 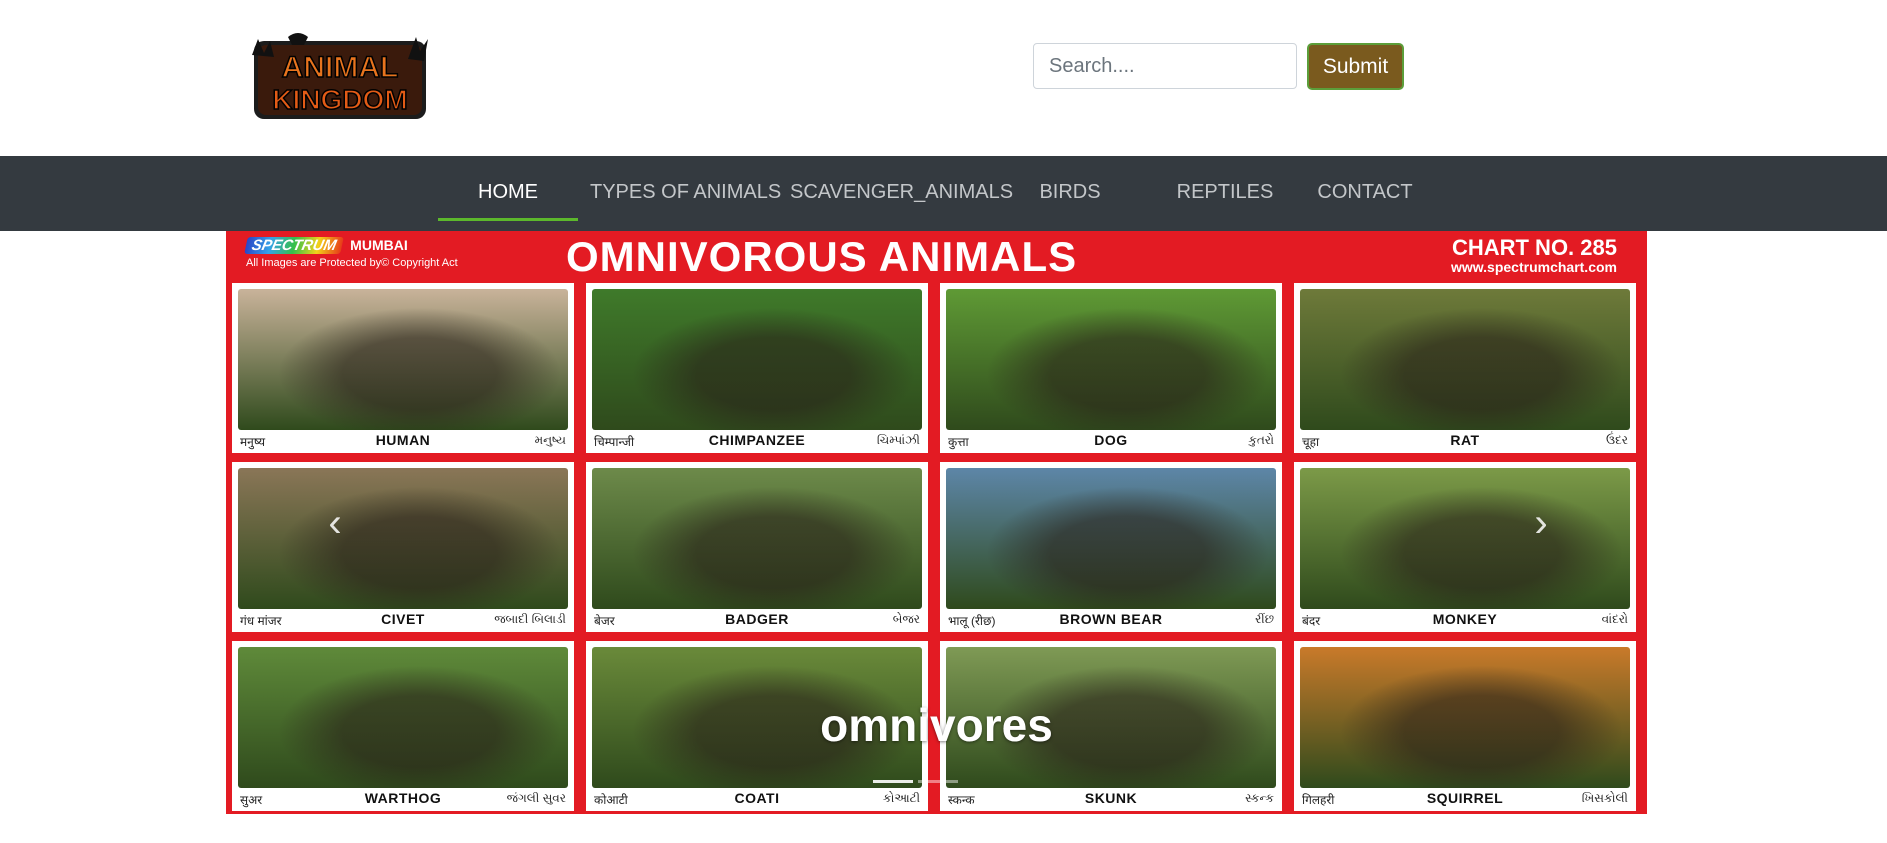 I want to click on animal-name-english: DOG, so click(x=1111, y=440).